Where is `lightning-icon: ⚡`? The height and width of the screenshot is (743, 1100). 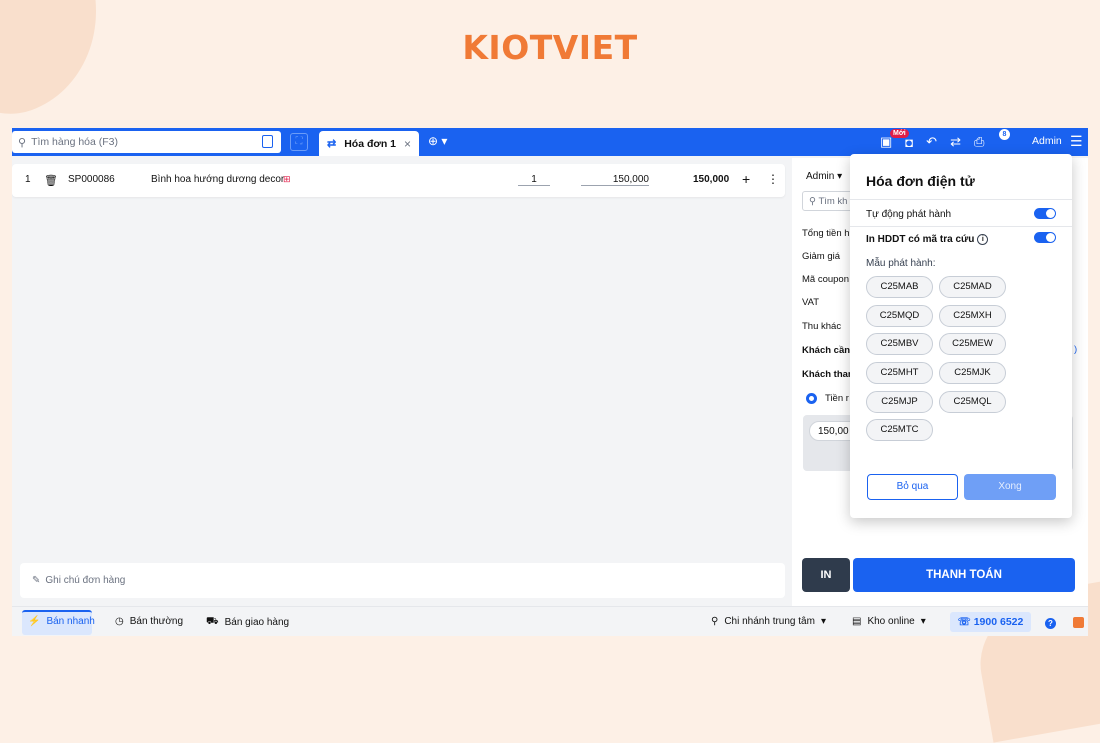 lightning-icon: ⚡ is located at coordinates (34, 621).